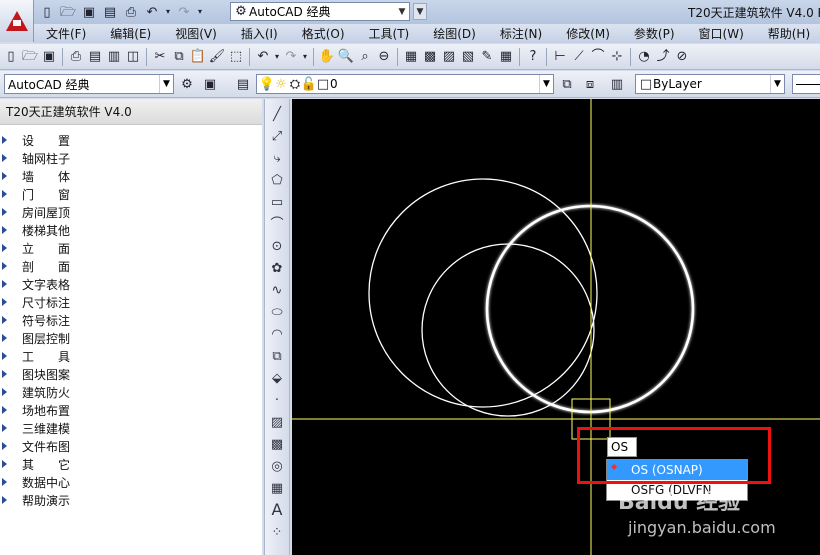 This screenshot has height=555, width=820. What do you see at coordinates (131, 284) in the screenshot?
I see `panel-item: 文字表格` at bounding box center [131, 284].